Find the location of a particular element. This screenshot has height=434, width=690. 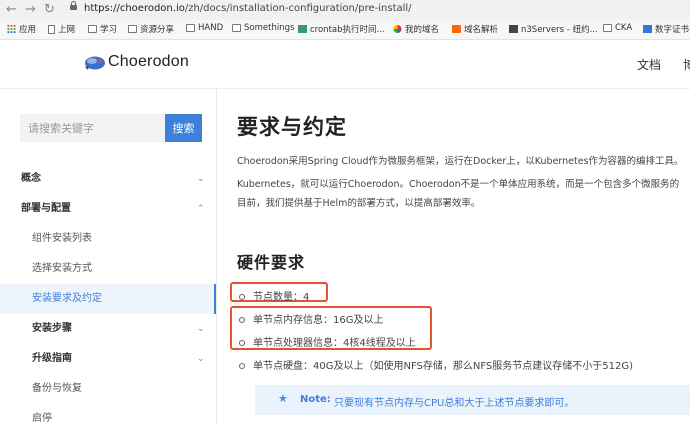

bookmark-label: 资源分享 is located at coordinates (157, 30).